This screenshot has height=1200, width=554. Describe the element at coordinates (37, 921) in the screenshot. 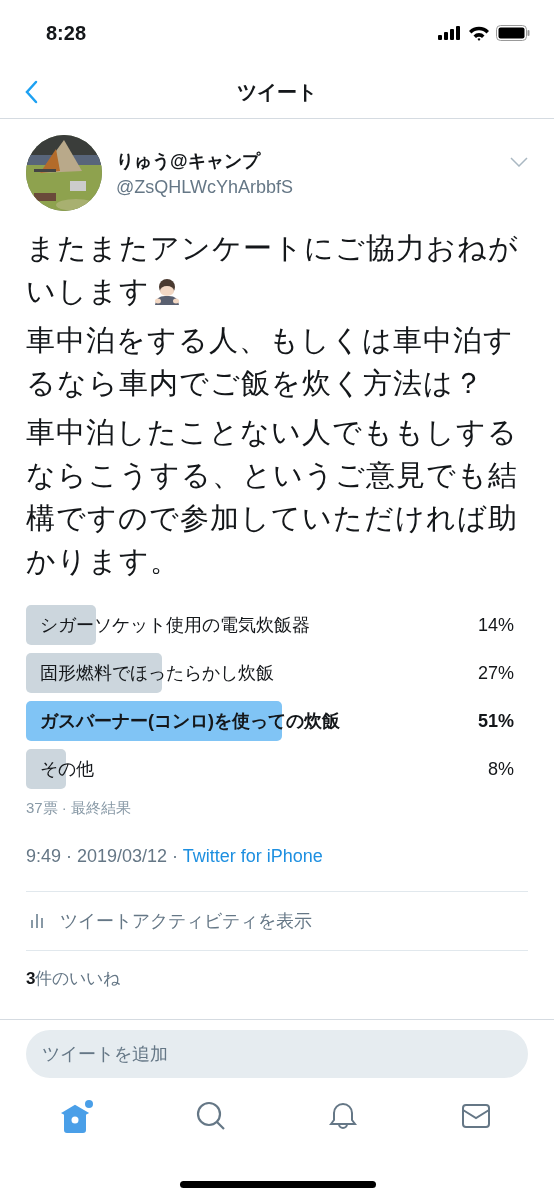

I see `bar-chart-icon` at that location.